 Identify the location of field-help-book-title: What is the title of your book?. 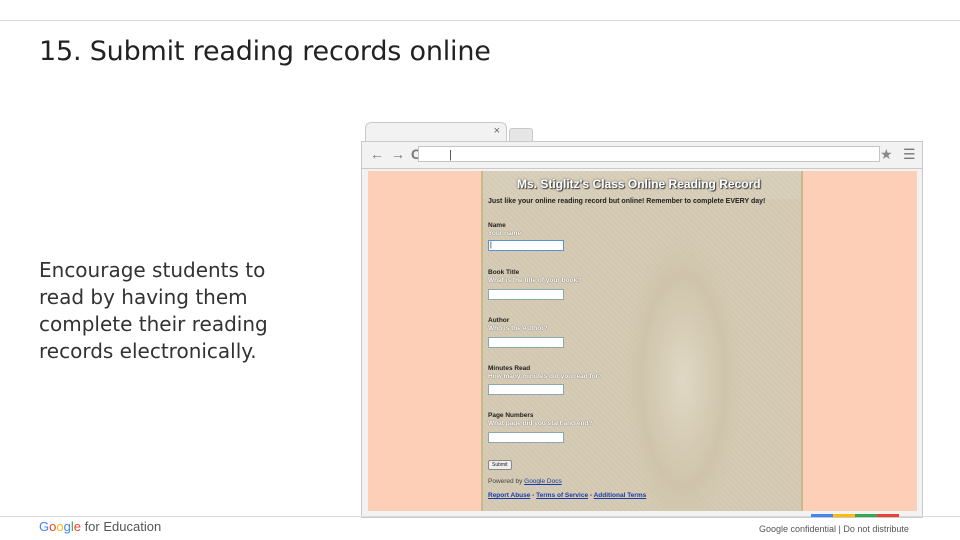
(535, 280).